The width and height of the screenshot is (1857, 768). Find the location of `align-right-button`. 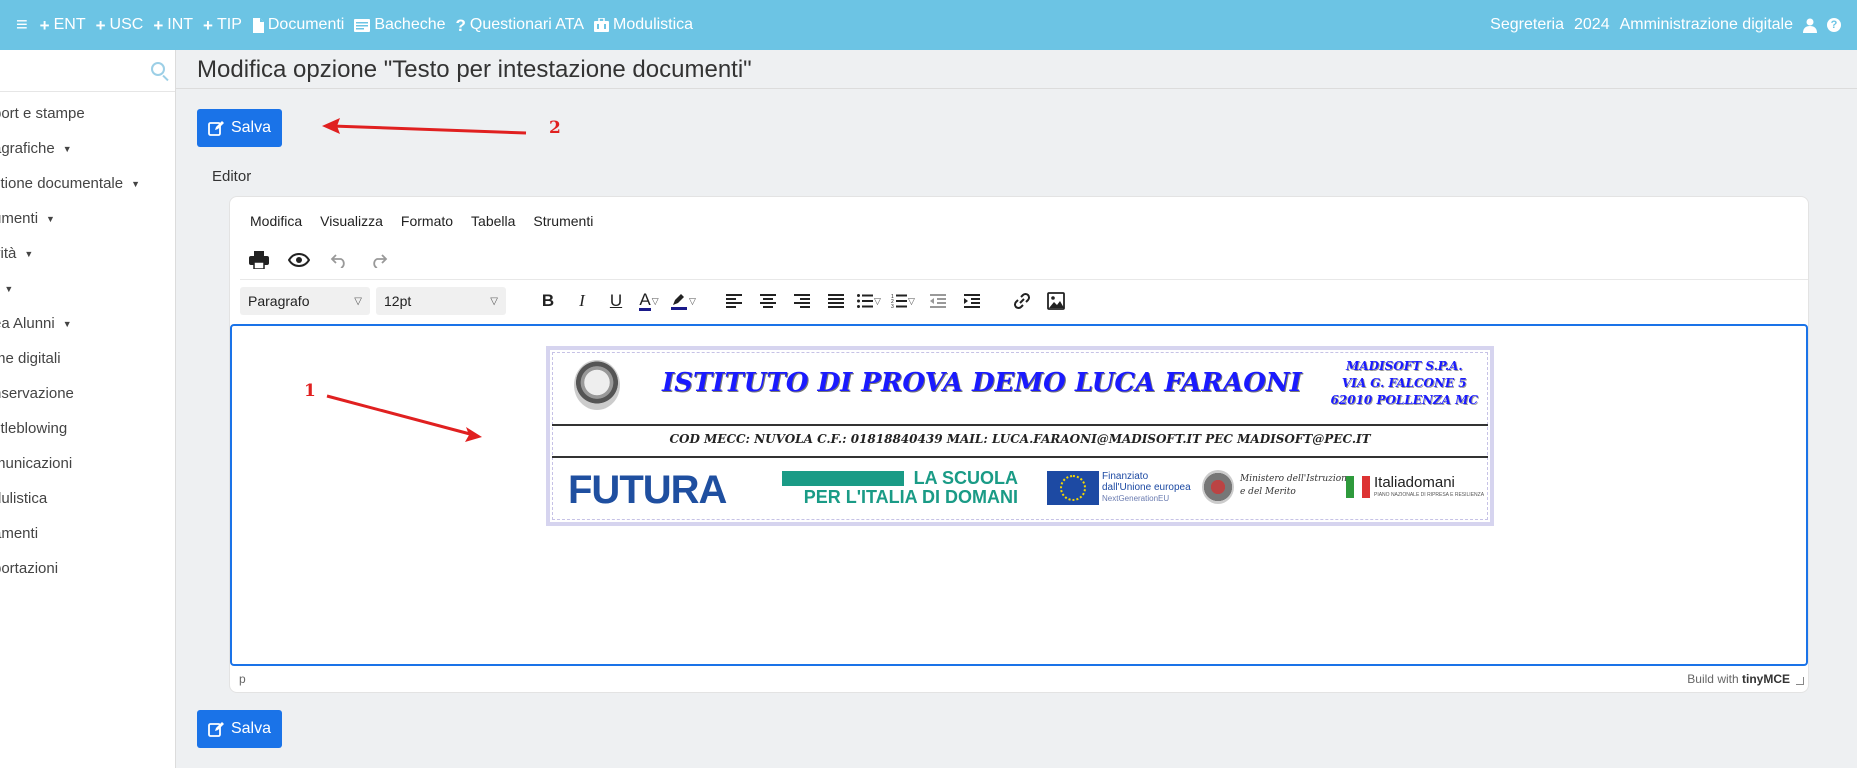

align-right-button is located at coordinates (802, 301).